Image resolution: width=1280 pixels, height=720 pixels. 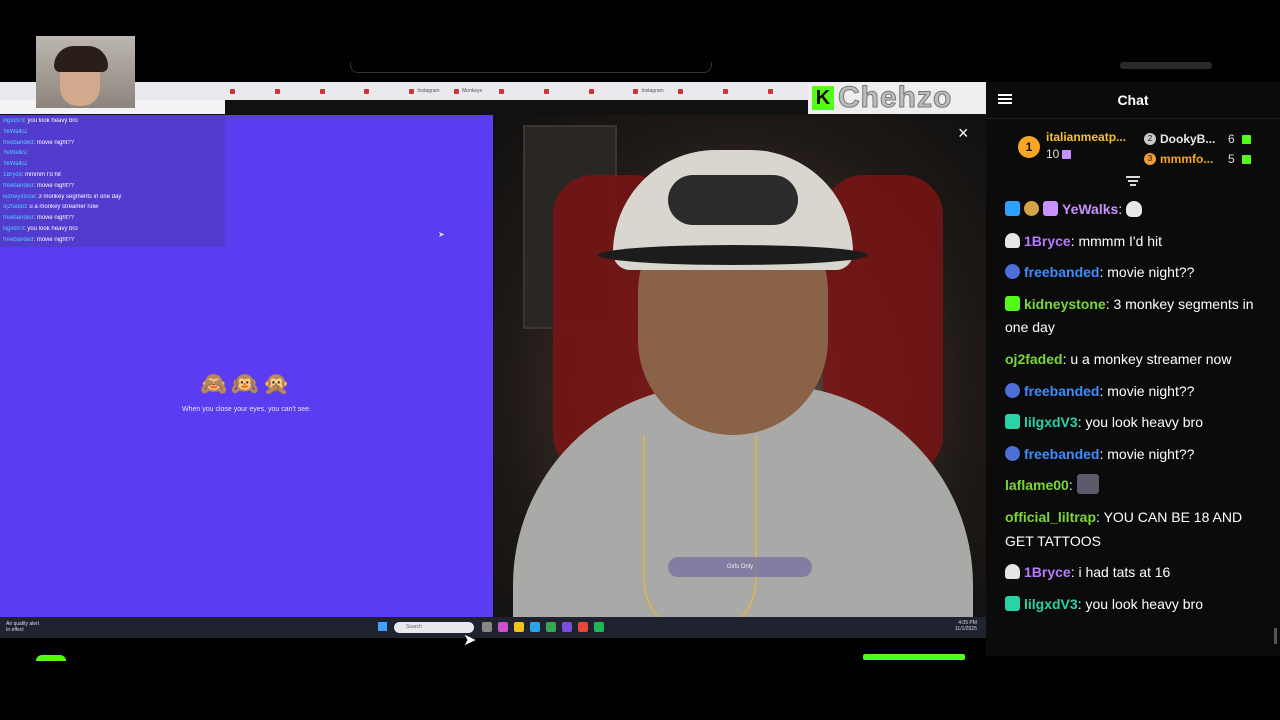 I want to click on app-icon, so click(x=567, y=627).